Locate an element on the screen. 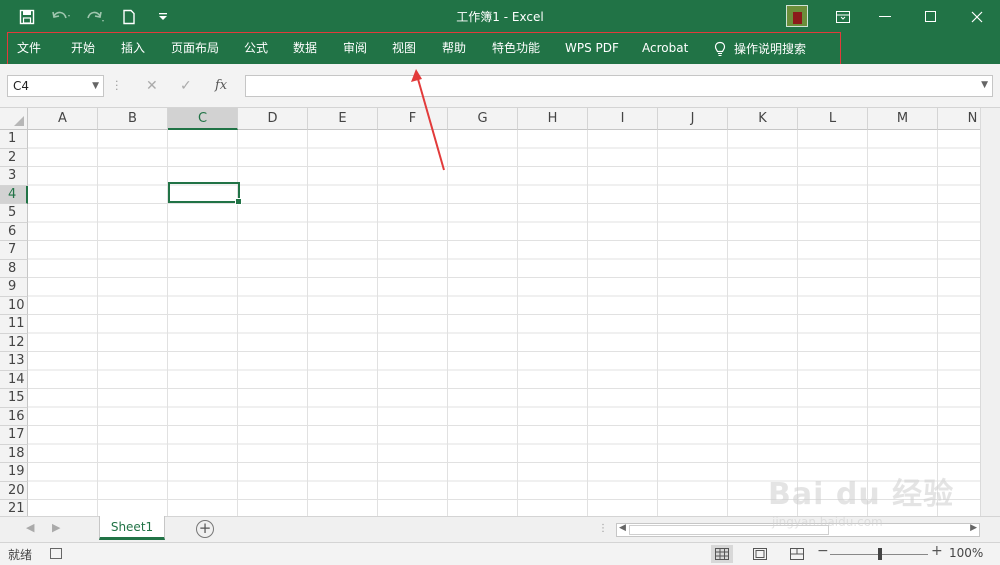  sheet-tab-bar: ◀ ▶ Sheet1 + ⋮ ◀ ▶ is located at coordinates (500, 529).